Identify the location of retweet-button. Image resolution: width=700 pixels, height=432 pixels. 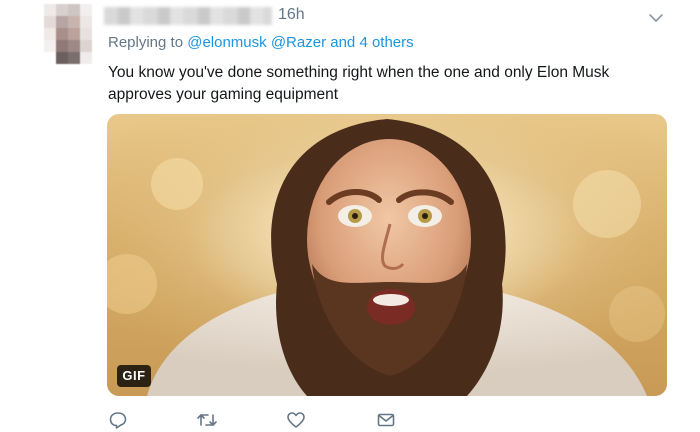
(207, 421).